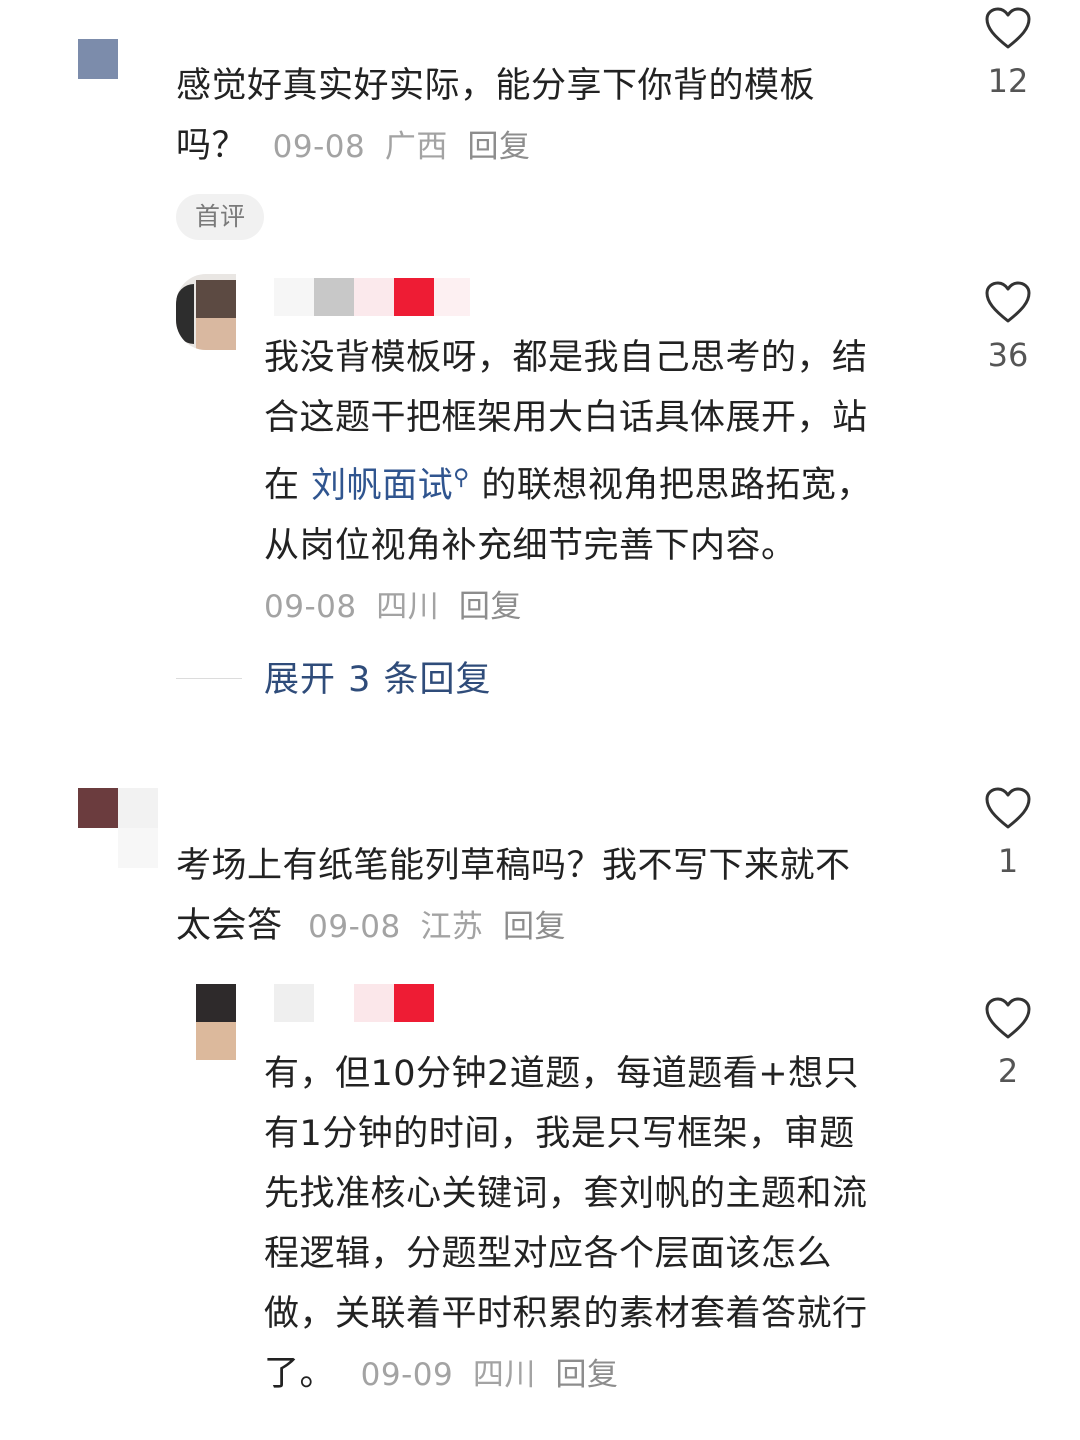 The image size is (1080, 1440). I want to click on comment-location: 广西, so click(416, 147).